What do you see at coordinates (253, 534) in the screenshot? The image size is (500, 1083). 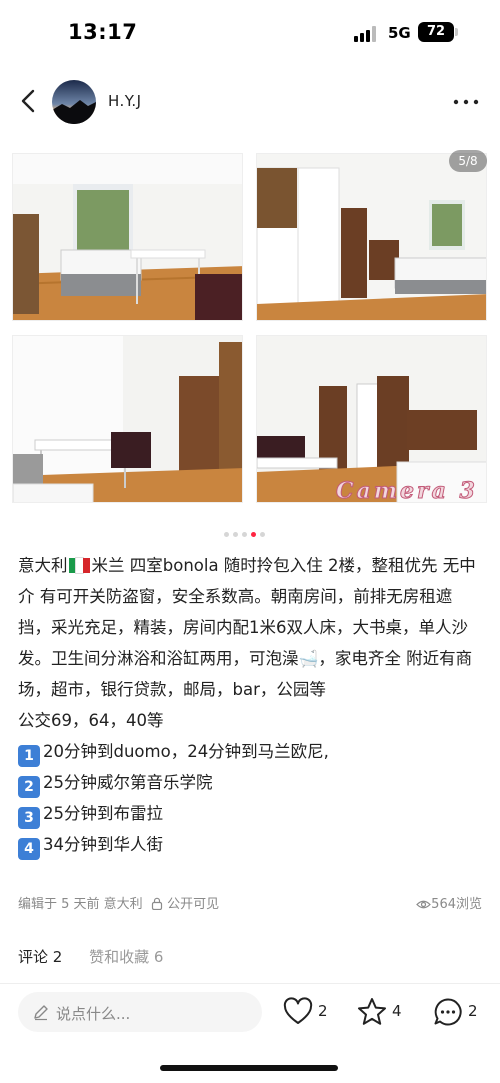 I see `carousel-dot-active` at bounding box center [253, 534].